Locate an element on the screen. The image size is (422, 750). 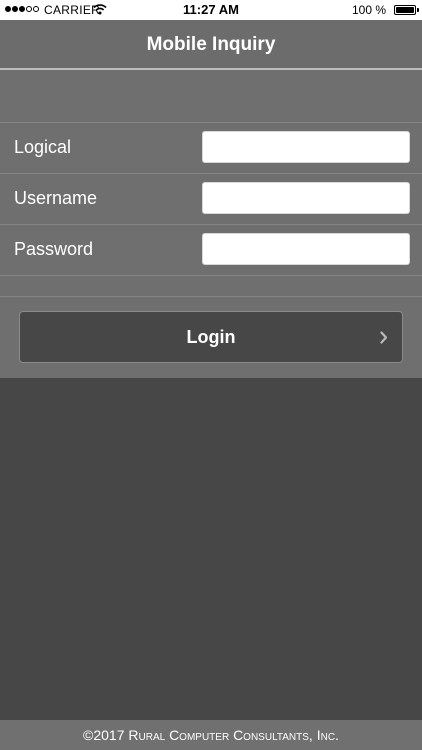
battery-icon is located at coordinates (405, 10).